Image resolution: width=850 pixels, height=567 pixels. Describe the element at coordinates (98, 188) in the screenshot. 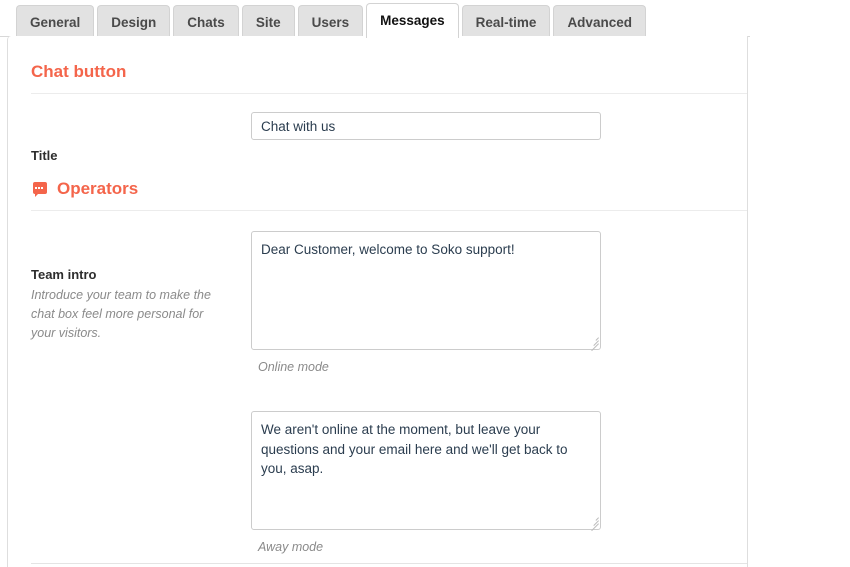

I see `section-heading-operators: Operators` at that location.